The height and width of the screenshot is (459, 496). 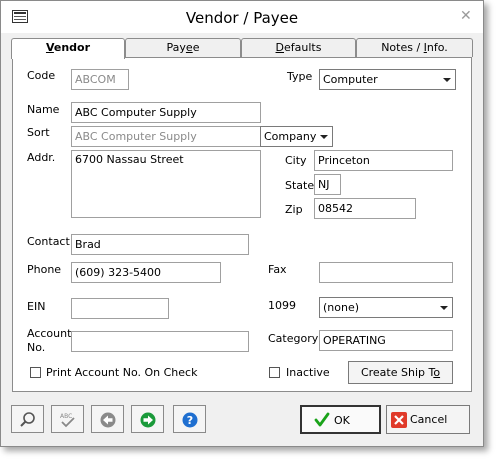 I want to click on title-bar: Vendor / Payee ✕, so click(x=242, y=17).